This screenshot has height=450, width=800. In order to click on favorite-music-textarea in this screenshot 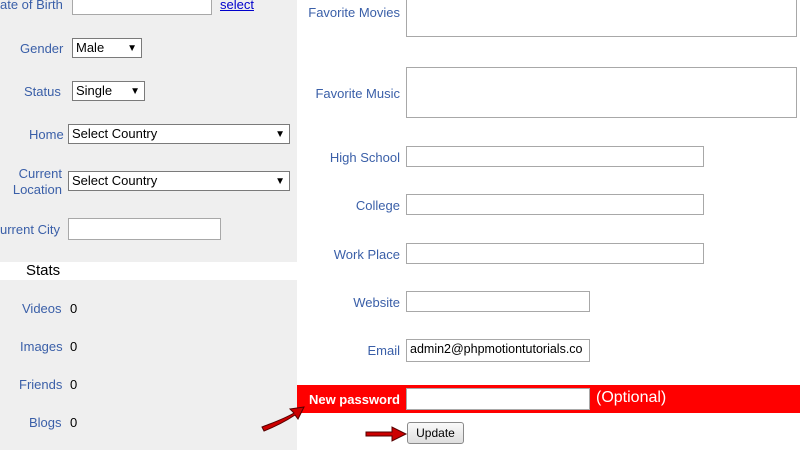, I will do `click(601, 92)`.